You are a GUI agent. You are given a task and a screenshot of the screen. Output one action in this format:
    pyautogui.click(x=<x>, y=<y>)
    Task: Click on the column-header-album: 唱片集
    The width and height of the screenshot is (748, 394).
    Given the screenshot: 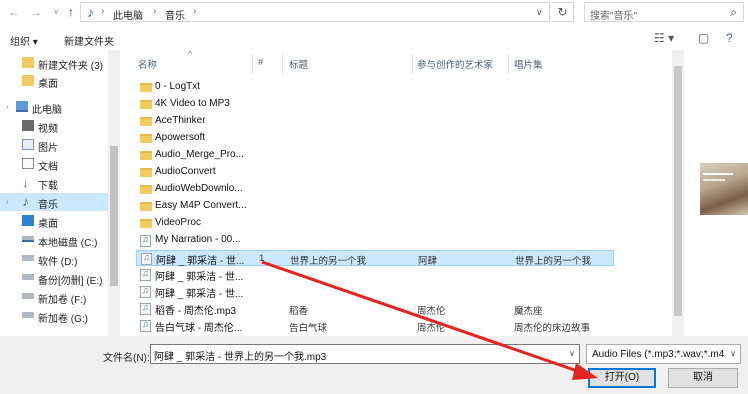 What is the action you would take?
    pyautogui.click(x=528, y=64)
    